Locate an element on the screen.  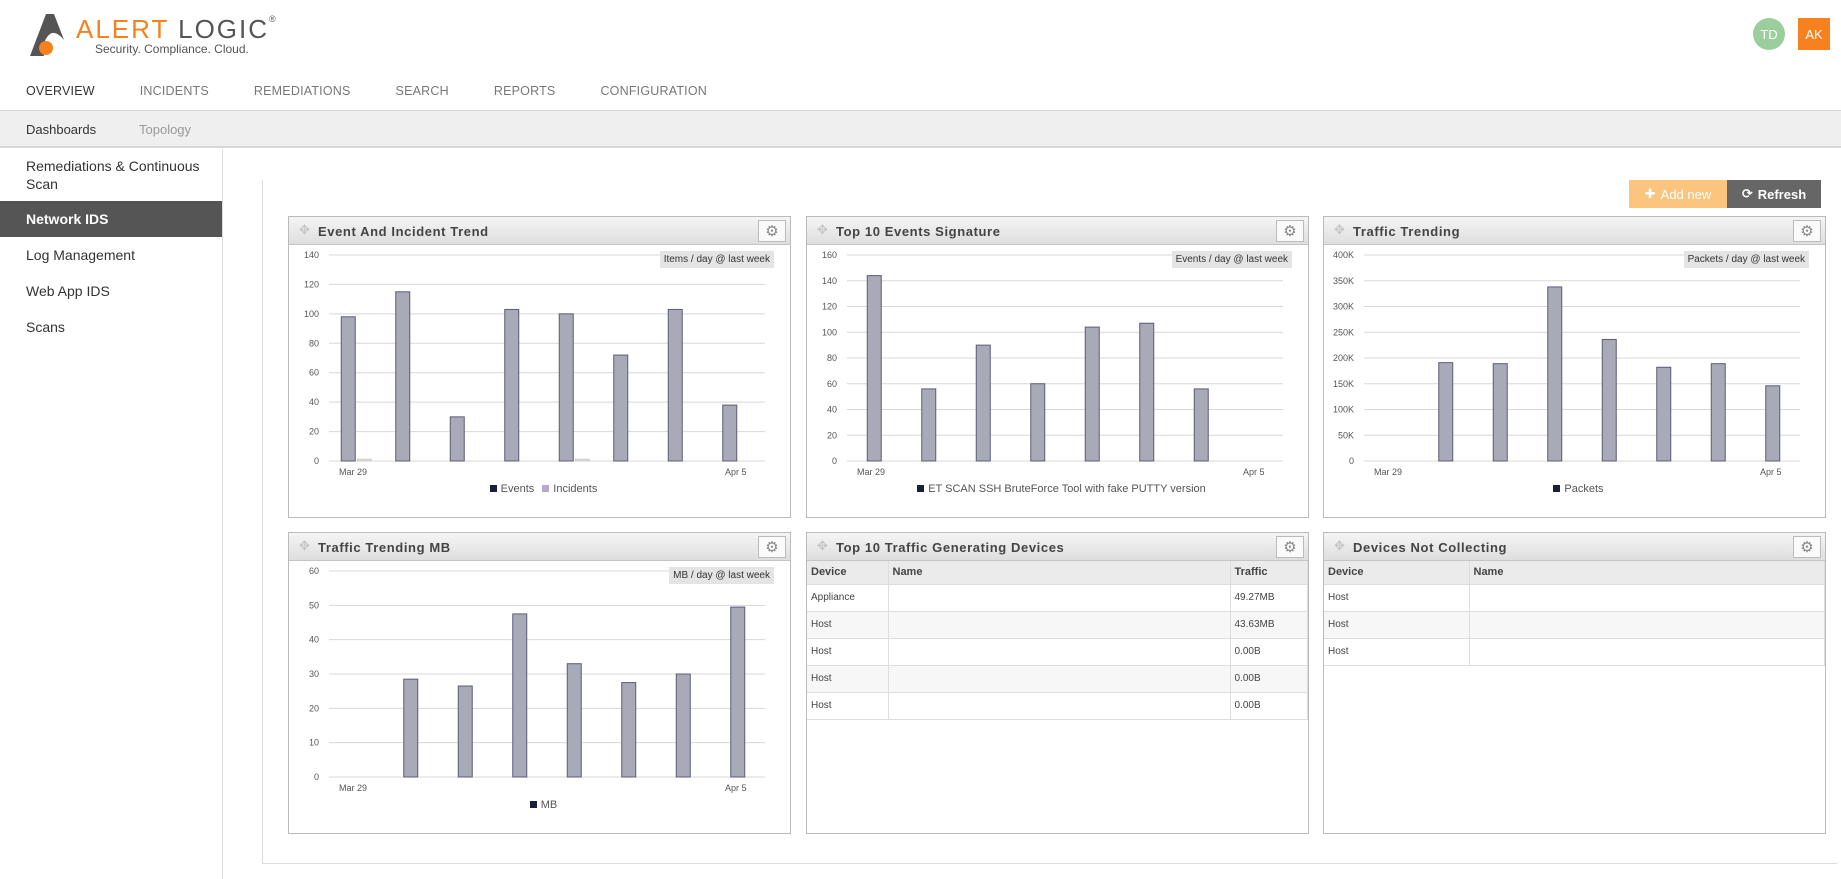
nav-overview: OVERVIEW is located at coordinates (60, 91).